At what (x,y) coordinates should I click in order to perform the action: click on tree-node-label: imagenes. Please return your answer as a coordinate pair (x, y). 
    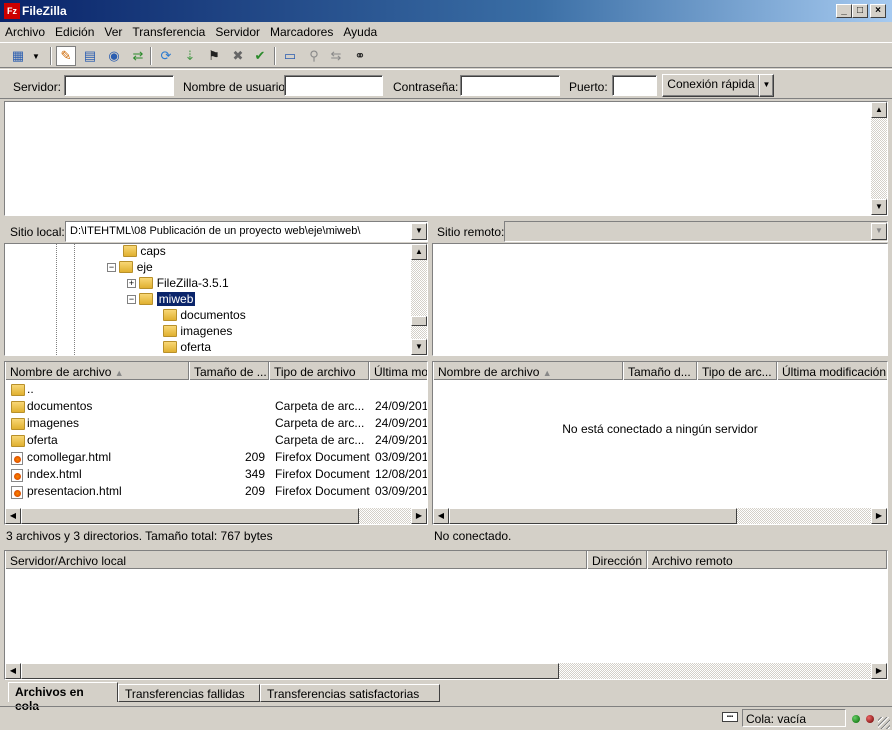
    Looking at the image, I should click on (206, 331).